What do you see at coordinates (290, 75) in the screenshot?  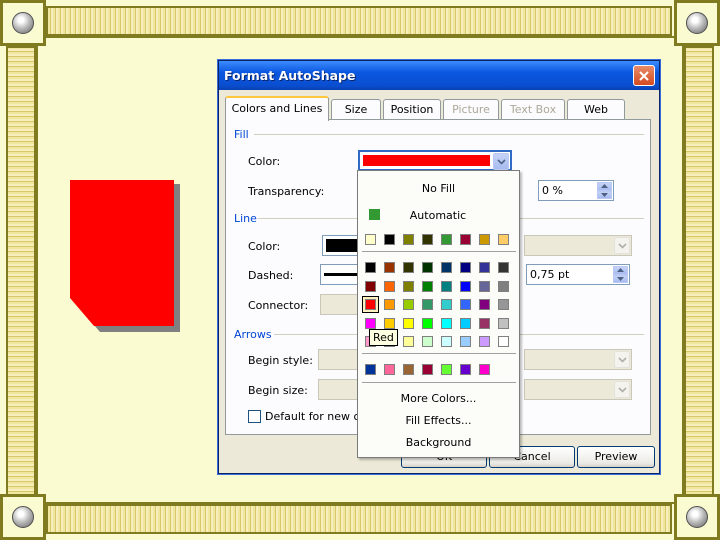 I see `dialog-title: Format AutoShape` at bounding box center [290, 75].